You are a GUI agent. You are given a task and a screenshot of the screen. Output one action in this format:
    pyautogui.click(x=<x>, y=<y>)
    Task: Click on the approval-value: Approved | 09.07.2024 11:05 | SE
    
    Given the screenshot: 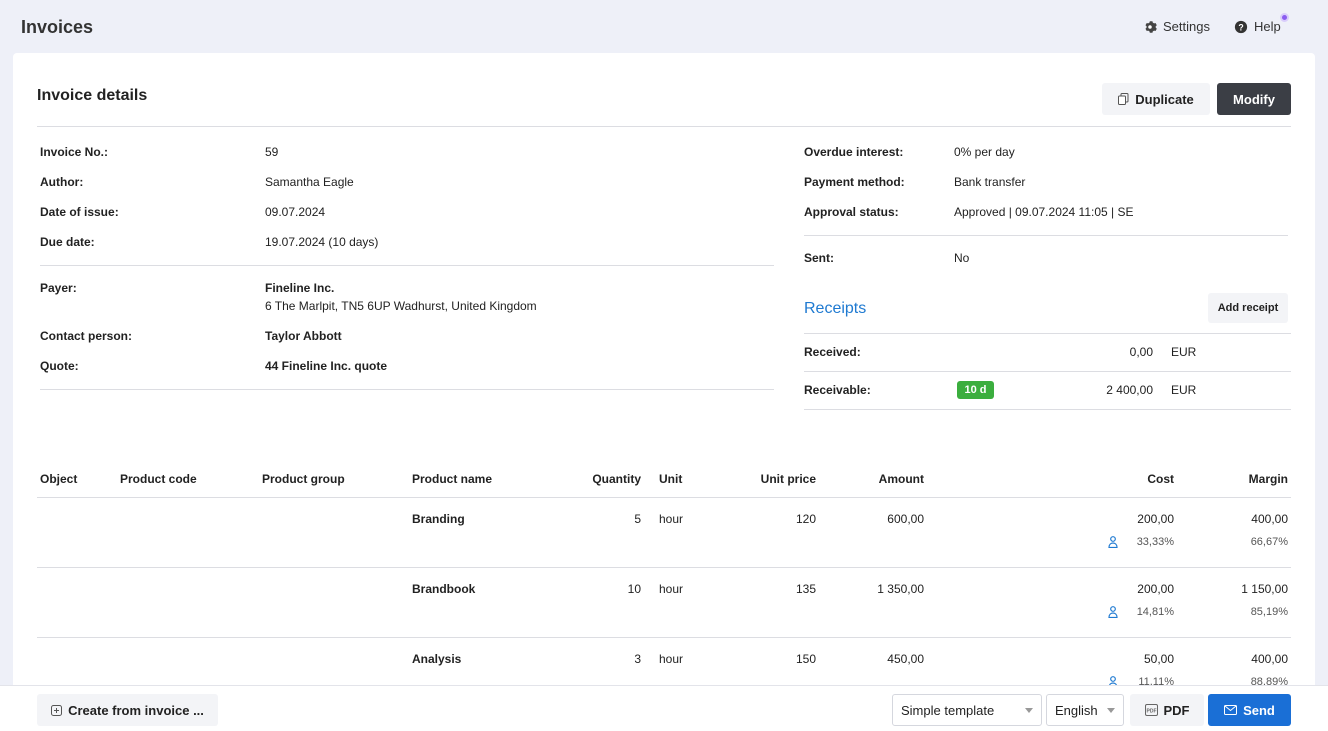 What is the action you would take?
    pyautogui.click(x=1044, y=212)
    